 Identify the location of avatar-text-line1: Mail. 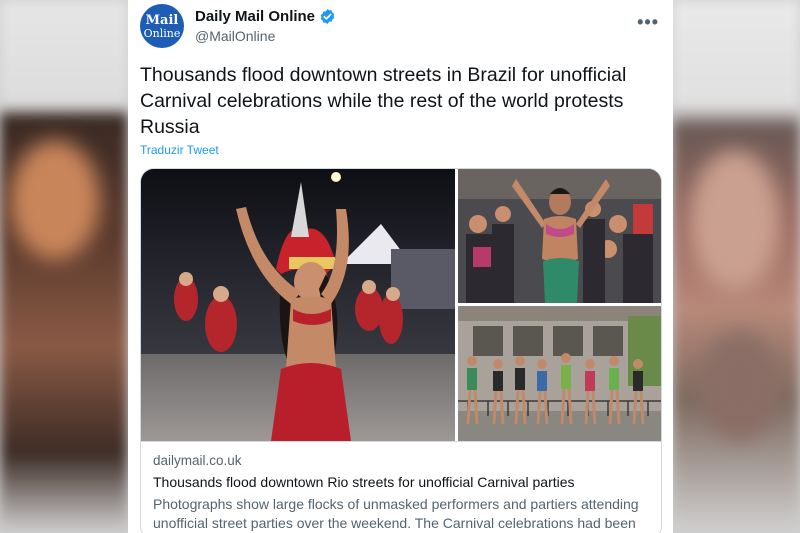
(162, 20).